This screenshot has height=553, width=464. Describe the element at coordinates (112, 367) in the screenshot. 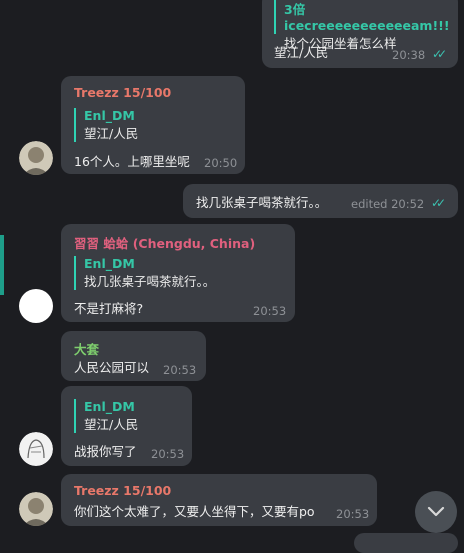

I see `message-text: 人民公园可以` at that location.